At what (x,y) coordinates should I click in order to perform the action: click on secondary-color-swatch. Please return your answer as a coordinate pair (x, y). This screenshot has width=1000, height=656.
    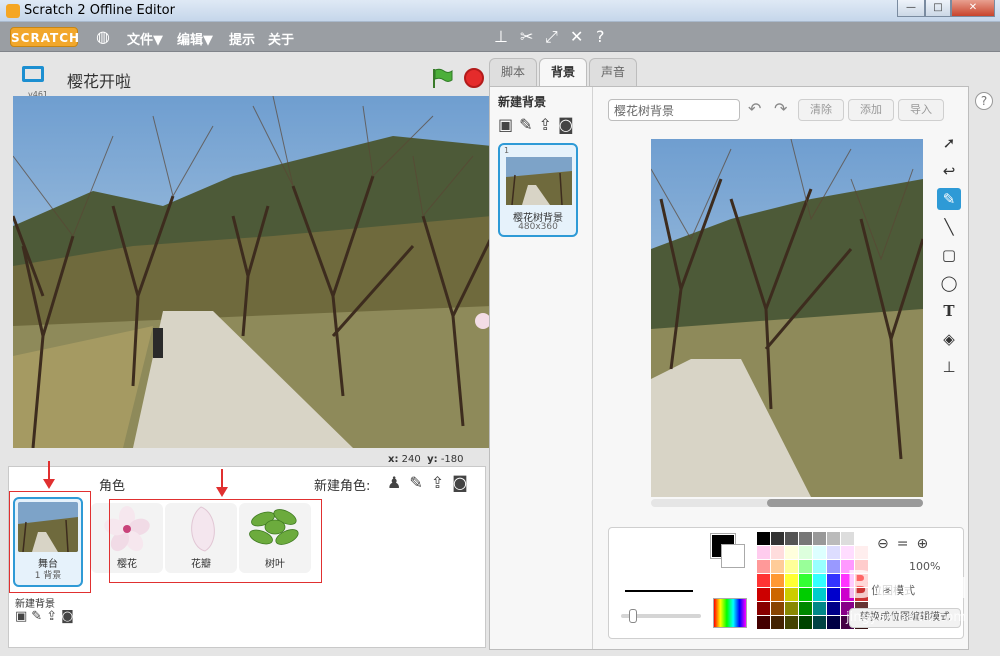
    Looking at the image, I should click on (733, 556).